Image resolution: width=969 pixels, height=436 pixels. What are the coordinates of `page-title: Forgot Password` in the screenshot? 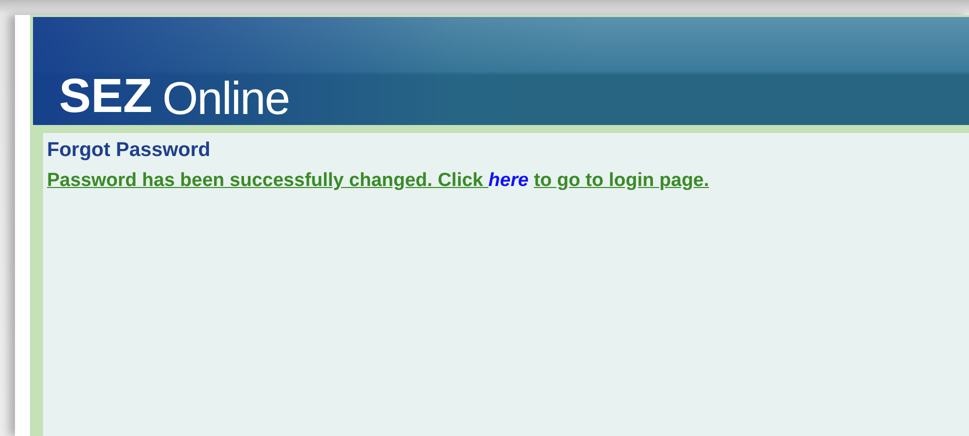 It's located at (129, 150).